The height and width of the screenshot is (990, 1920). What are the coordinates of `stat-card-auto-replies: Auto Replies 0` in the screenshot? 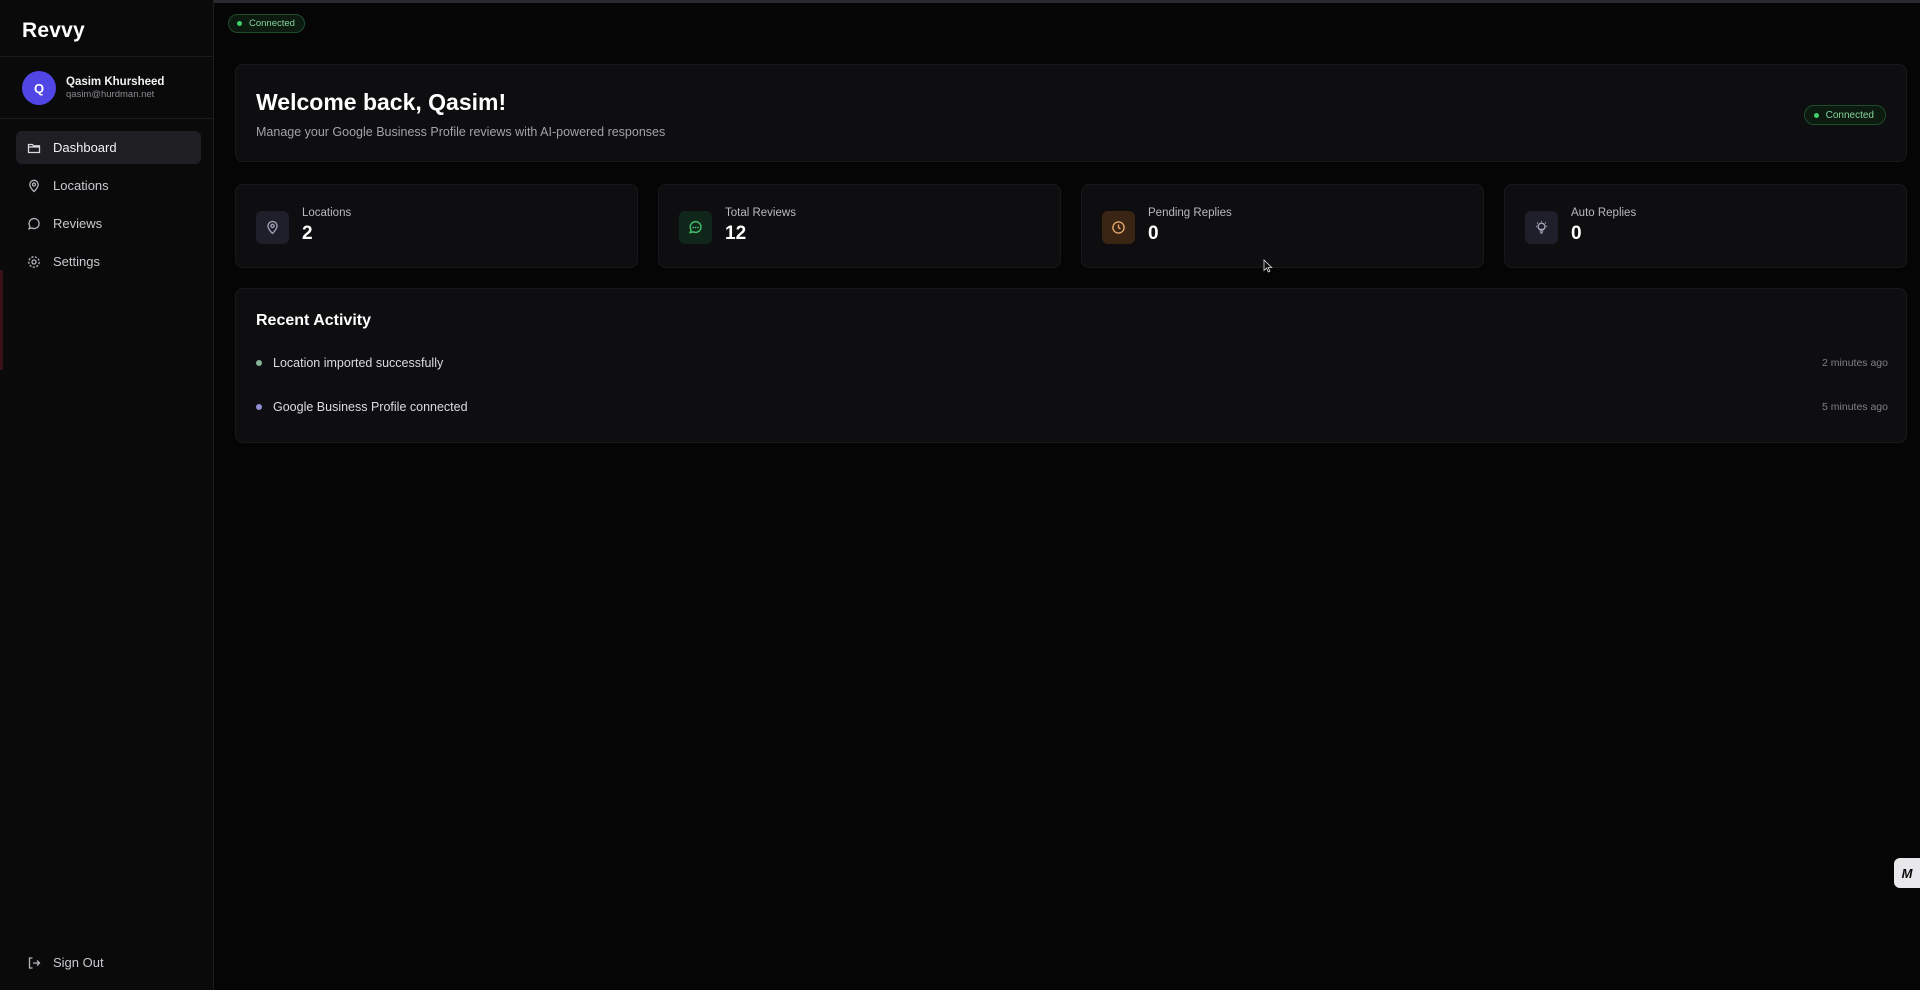 It's located at (1705, 226).